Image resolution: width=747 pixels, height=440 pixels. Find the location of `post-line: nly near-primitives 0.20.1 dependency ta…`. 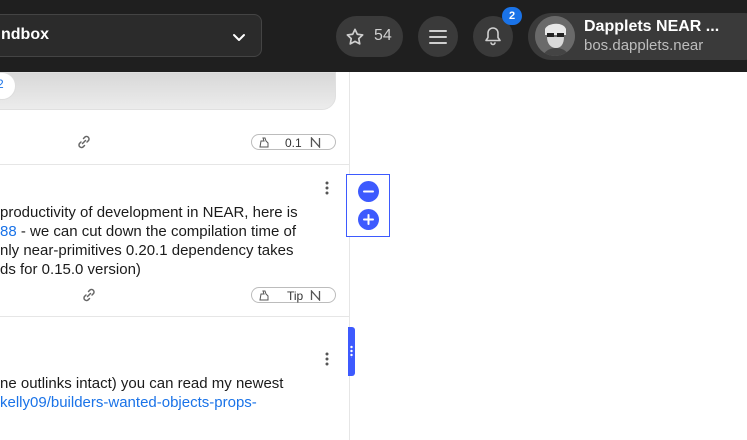

post-line: nly near-primitives 0.20.1 dependency ta… is located at coordinates (147, 250).